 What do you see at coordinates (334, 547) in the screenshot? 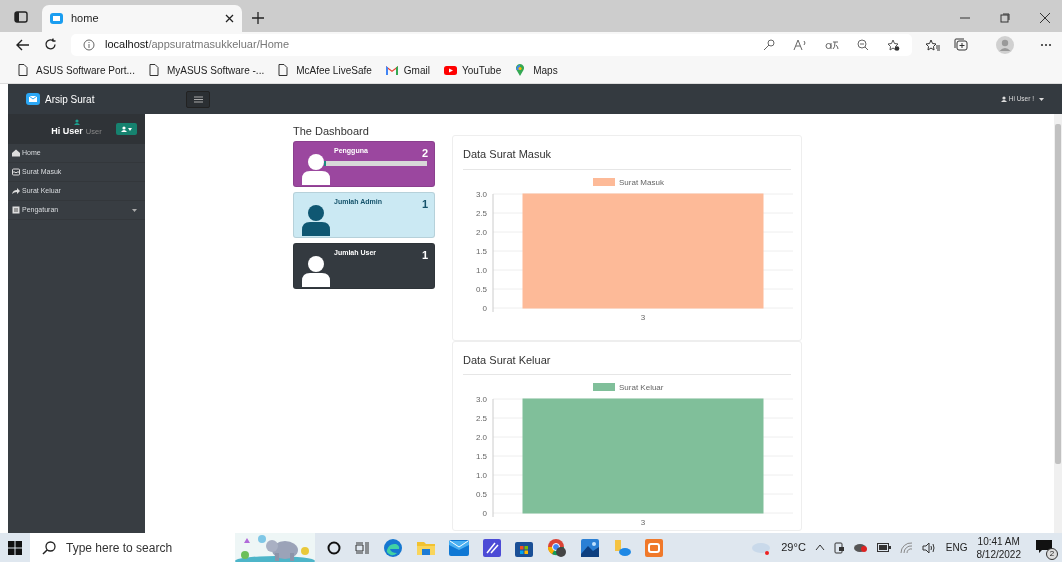
I see `cortana-icon` at bounding box center [334, 547].